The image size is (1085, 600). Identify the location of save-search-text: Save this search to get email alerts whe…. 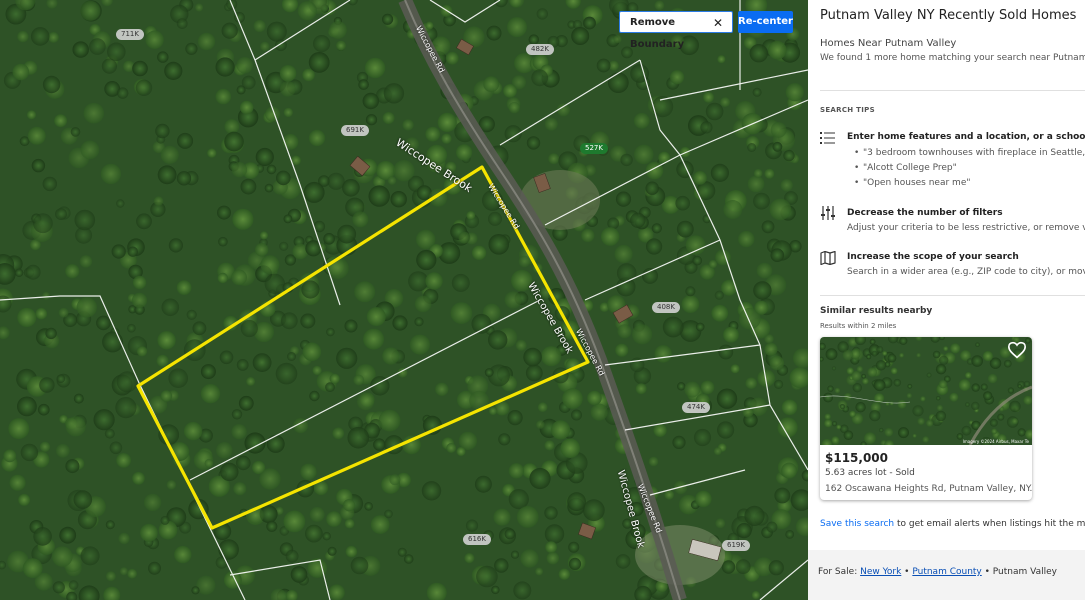
(952, 524).